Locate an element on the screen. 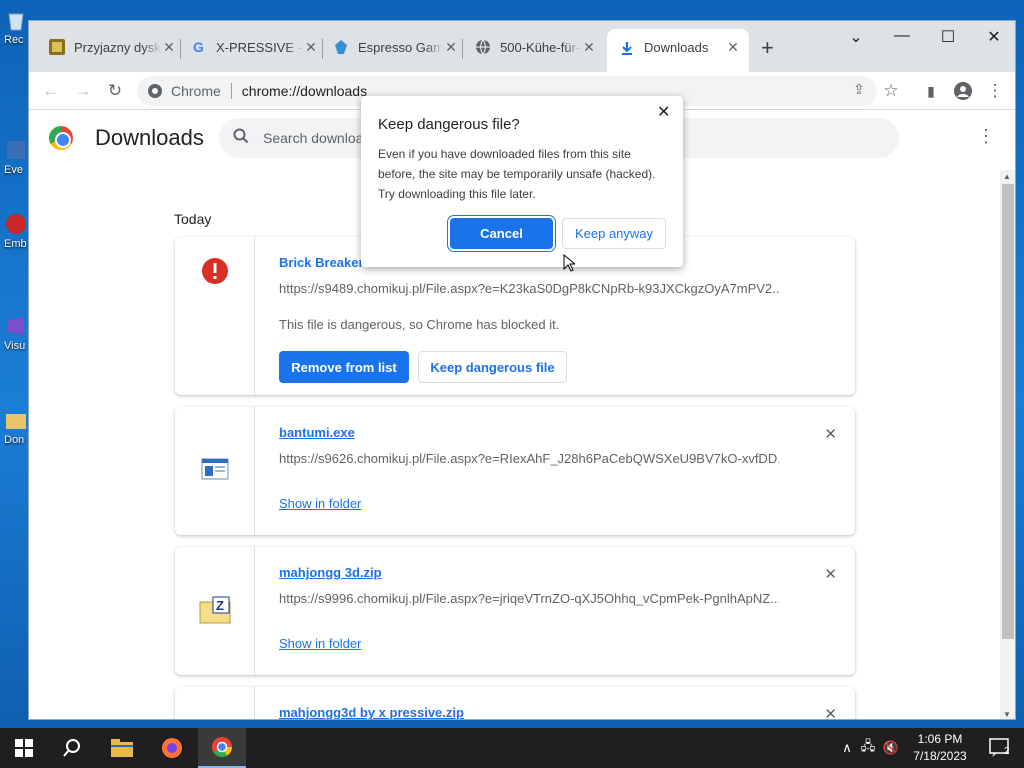 This screenshot has height=768, width=1024. menu-kebab-icon: ⋮ is located at coordinates (995, 91).